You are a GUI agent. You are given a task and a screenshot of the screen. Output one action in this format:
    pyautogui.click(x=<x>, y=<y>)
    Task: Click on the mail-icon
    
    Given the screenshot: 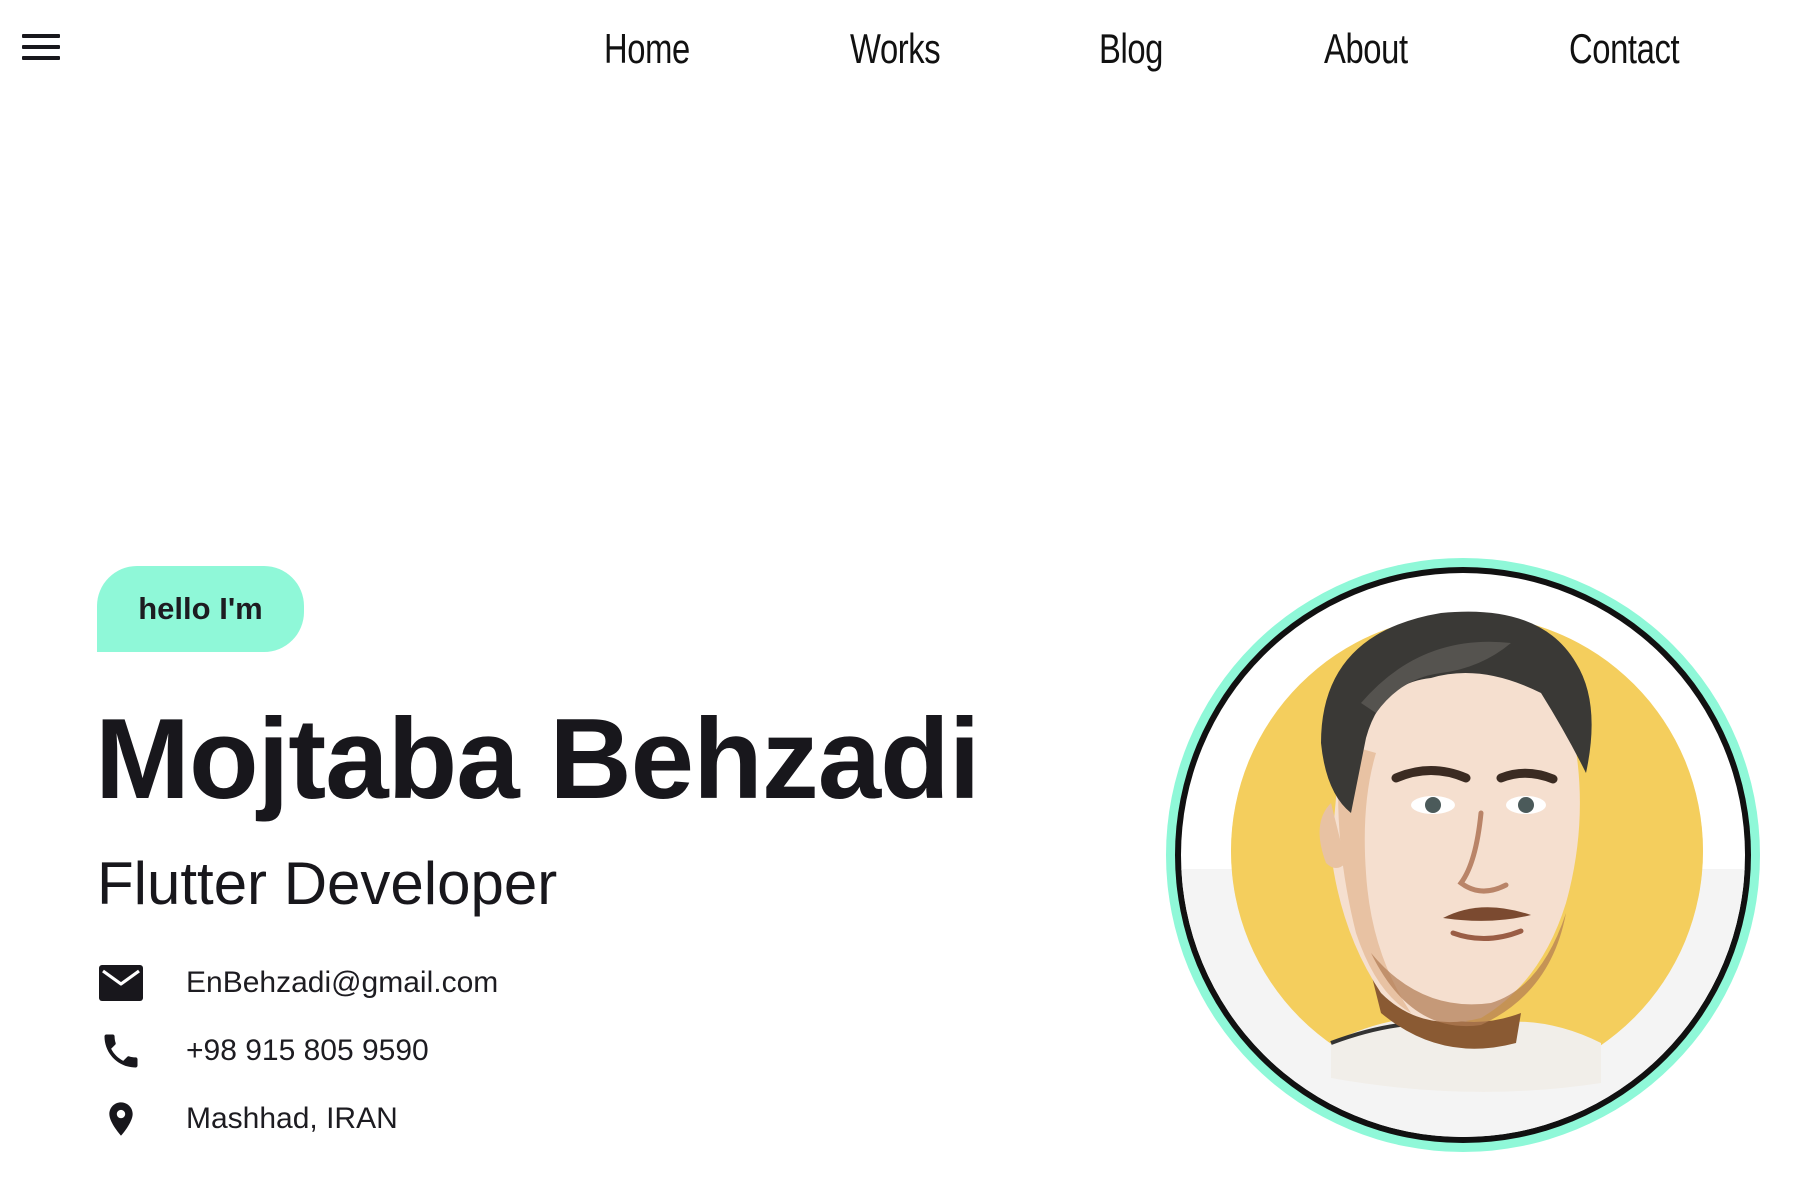 What is the action you would take?
    pyautogui.click(x=121, y=983)
    